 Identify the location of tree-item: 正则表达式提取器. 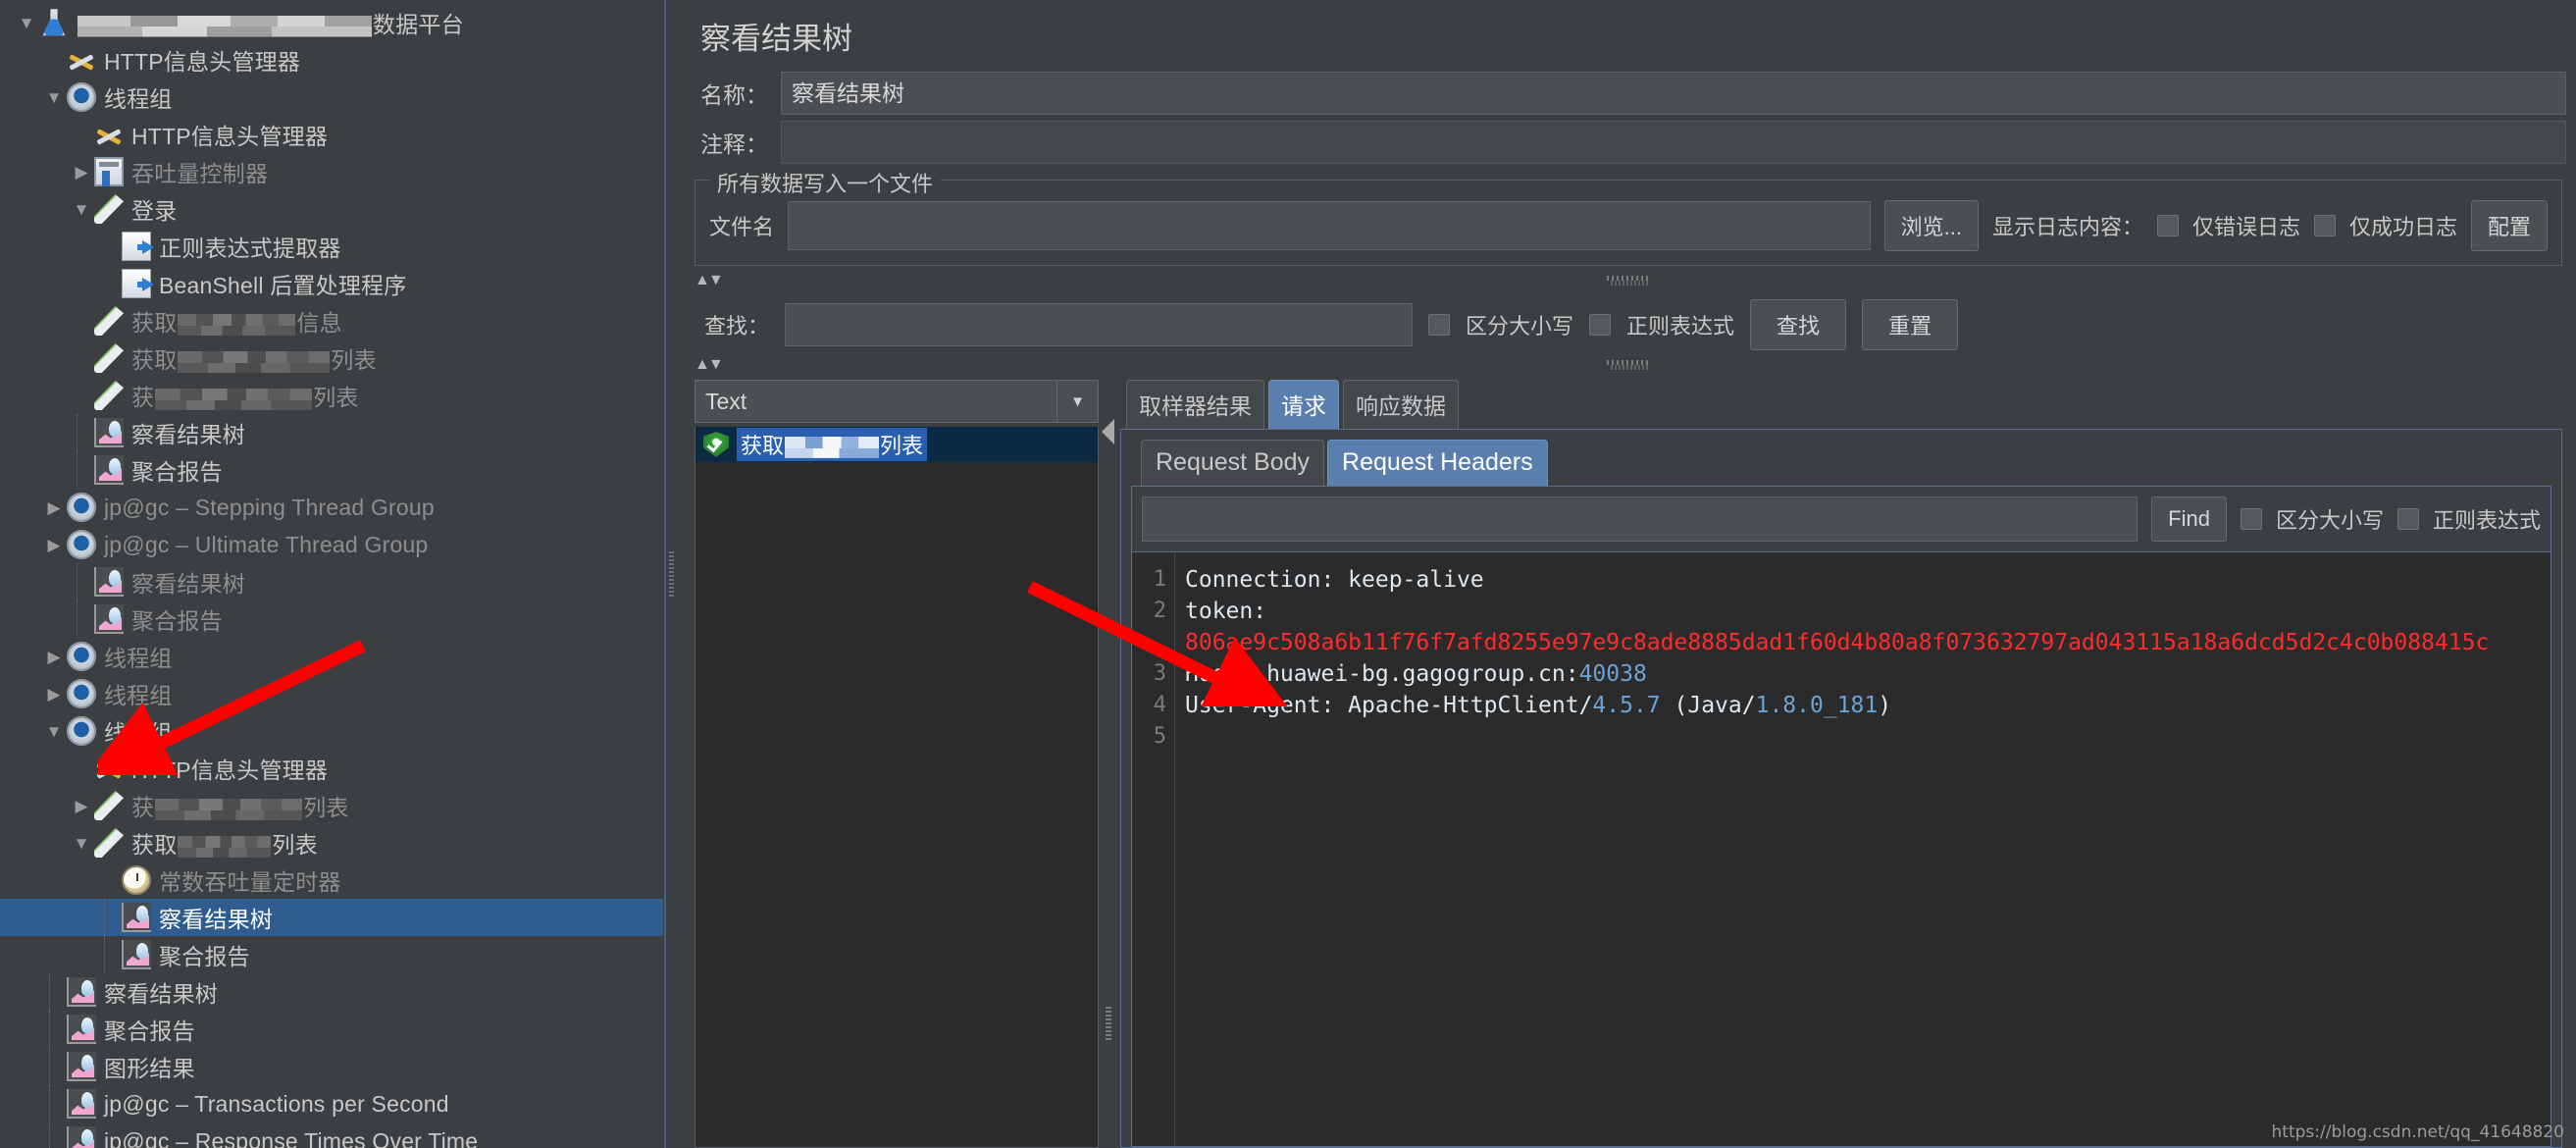
(331, 246).